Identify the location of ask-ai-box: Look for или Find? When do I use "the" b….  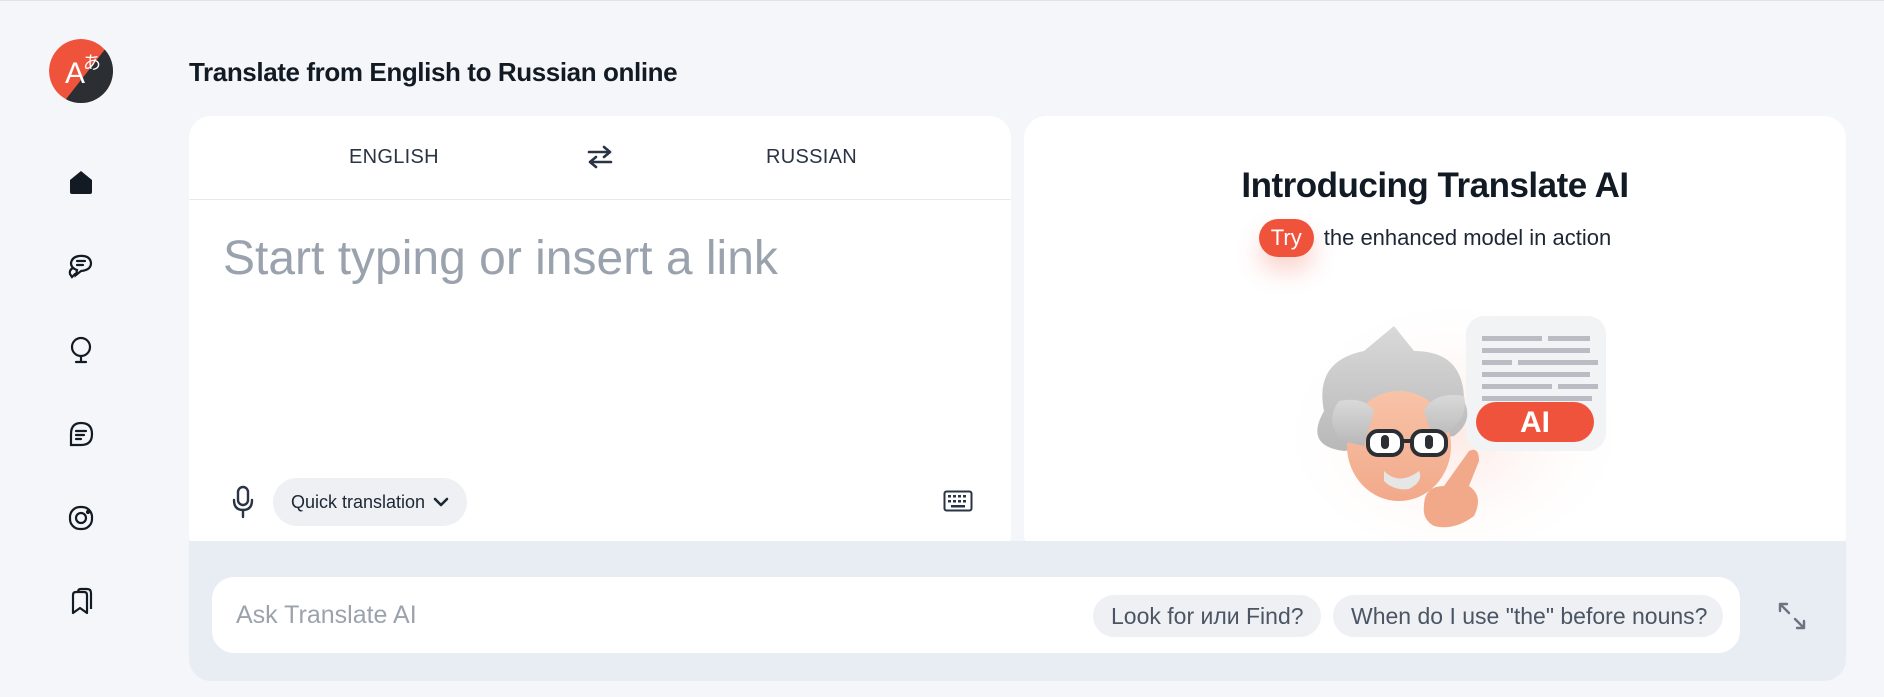
(976, 615).